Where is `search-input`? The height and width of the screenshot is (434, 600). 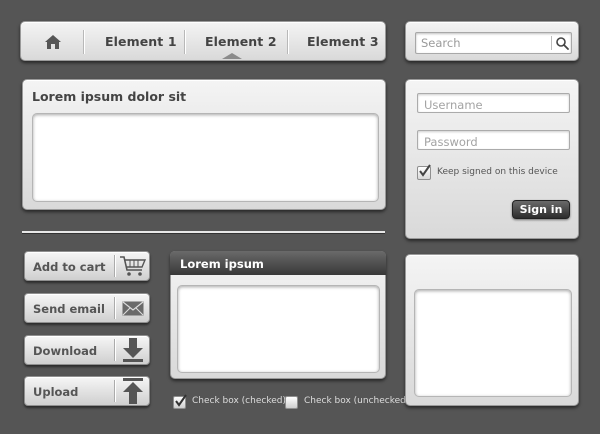 search-input is located at coordinates (480, 43).